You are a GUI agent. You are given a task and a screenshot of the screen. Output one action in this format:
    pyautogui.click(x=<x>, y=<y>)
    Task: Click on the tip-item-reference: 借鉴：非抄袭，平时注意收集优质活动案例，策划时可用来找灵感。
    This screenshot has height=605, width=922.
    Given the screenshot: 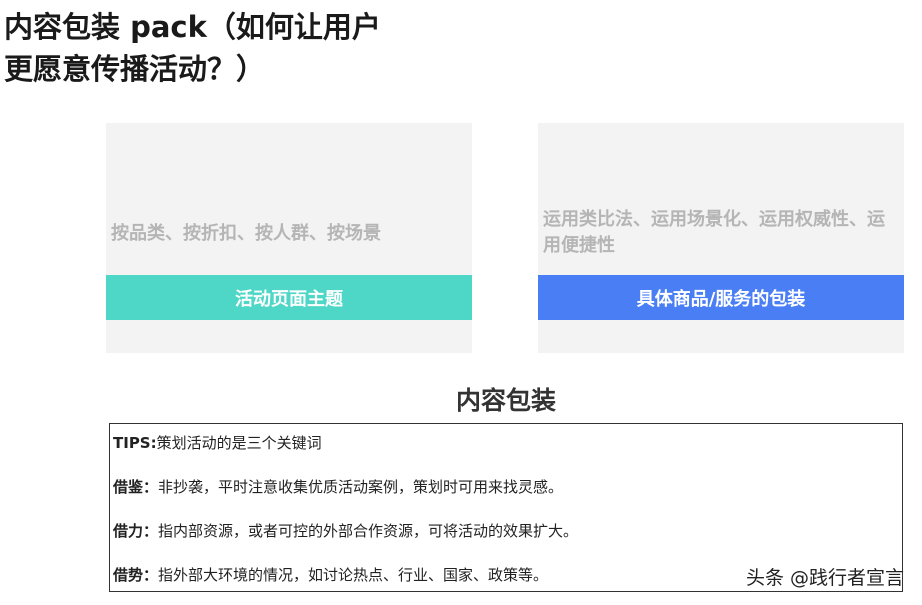 What is the action you would take?
    pyautogui.click(x=338, y=487)
    